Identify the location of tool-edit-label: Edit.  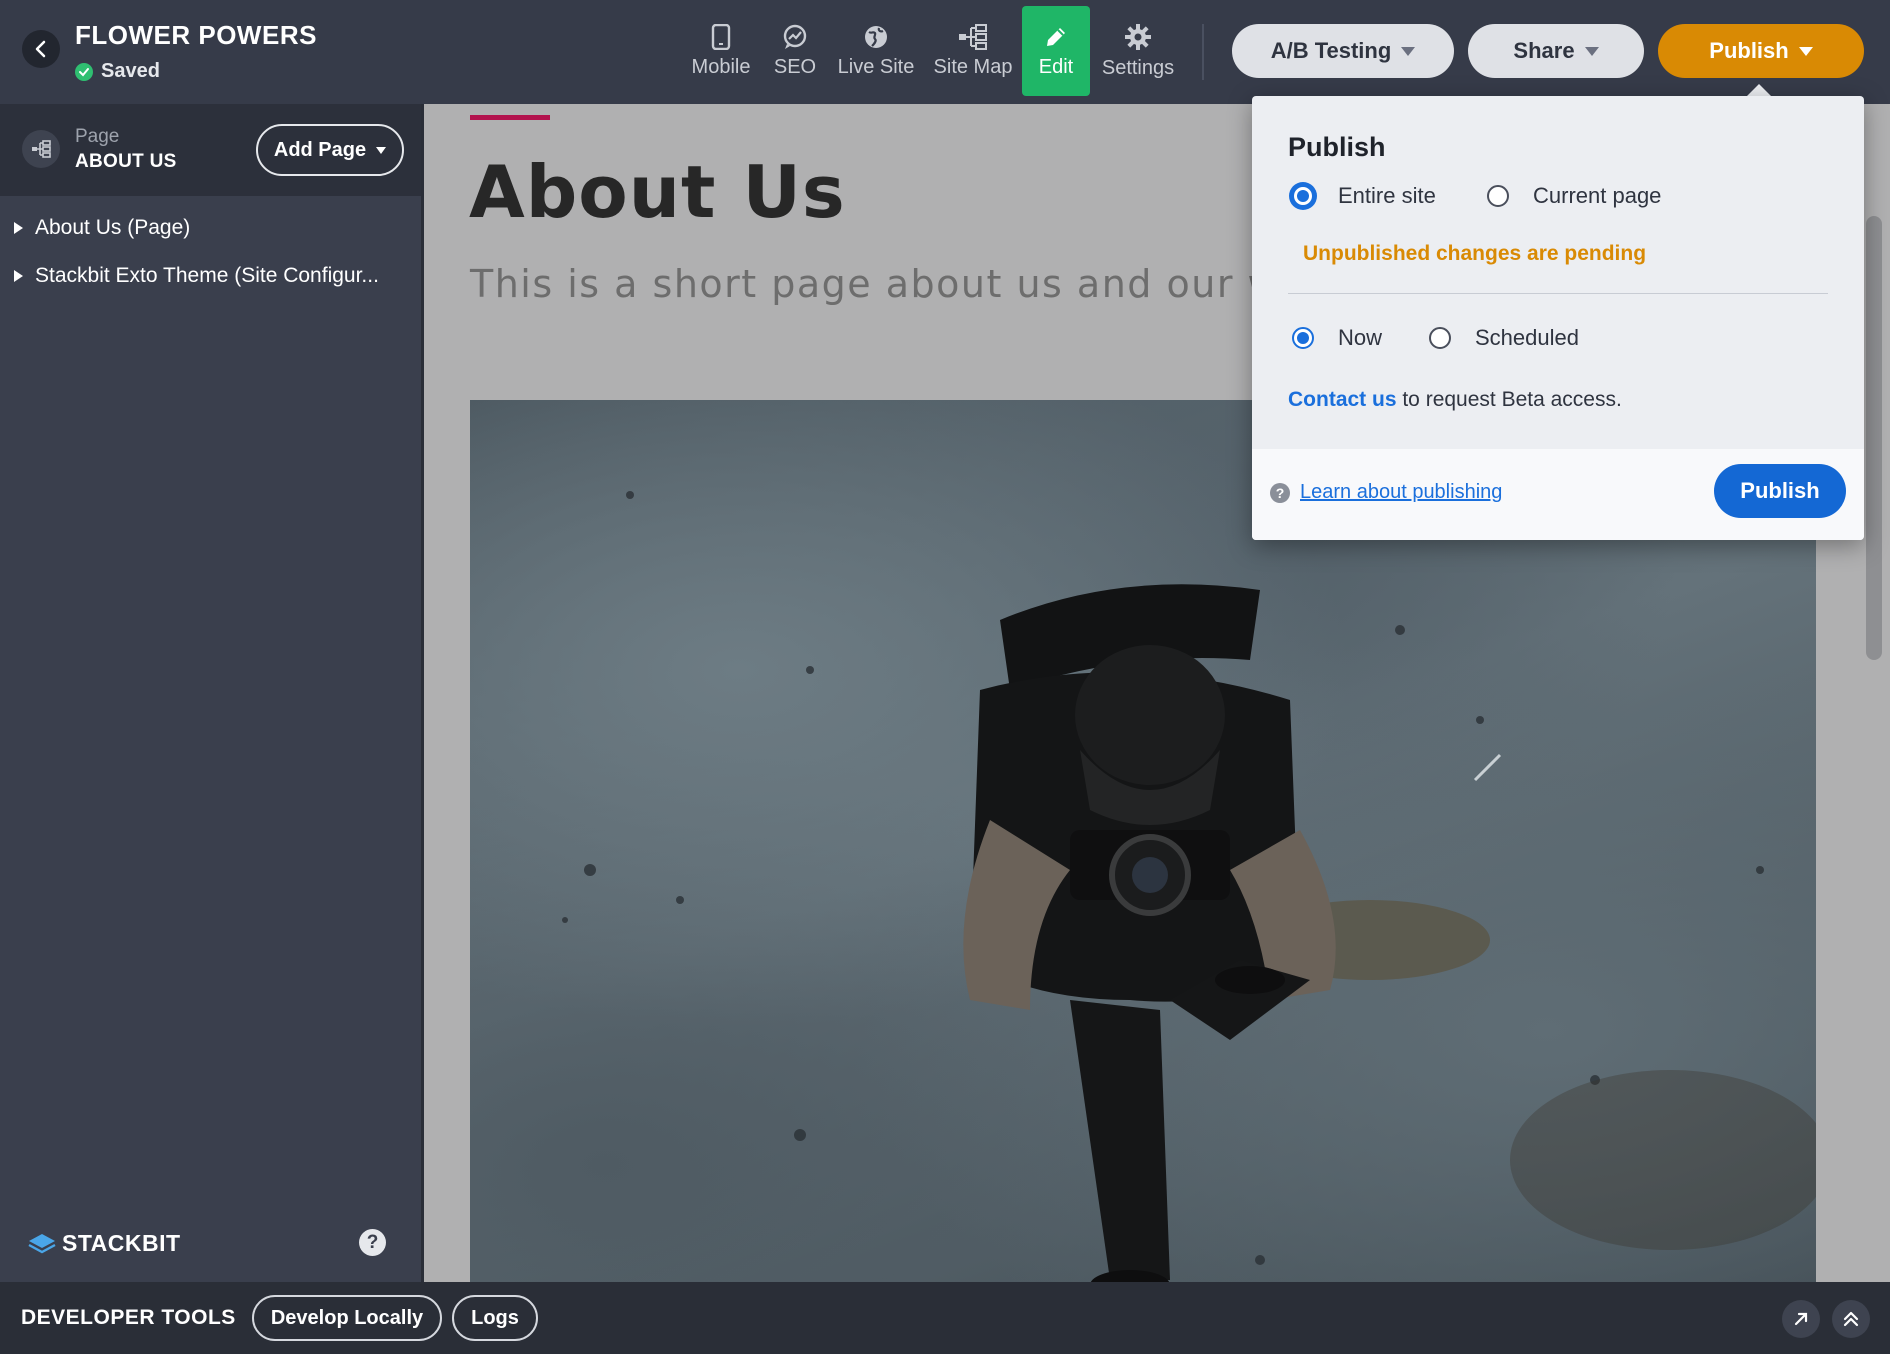
(1056, 66).